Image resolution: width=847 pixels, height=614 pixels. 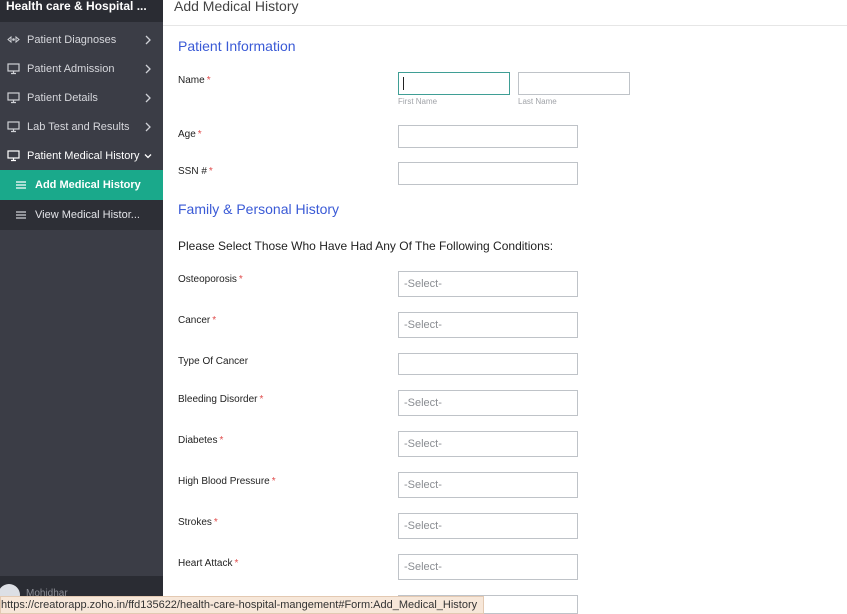 What do you see at coordinates (194, 80) in the screenshot?
I see `name-label: Name *` at bounding box center [194, 80].